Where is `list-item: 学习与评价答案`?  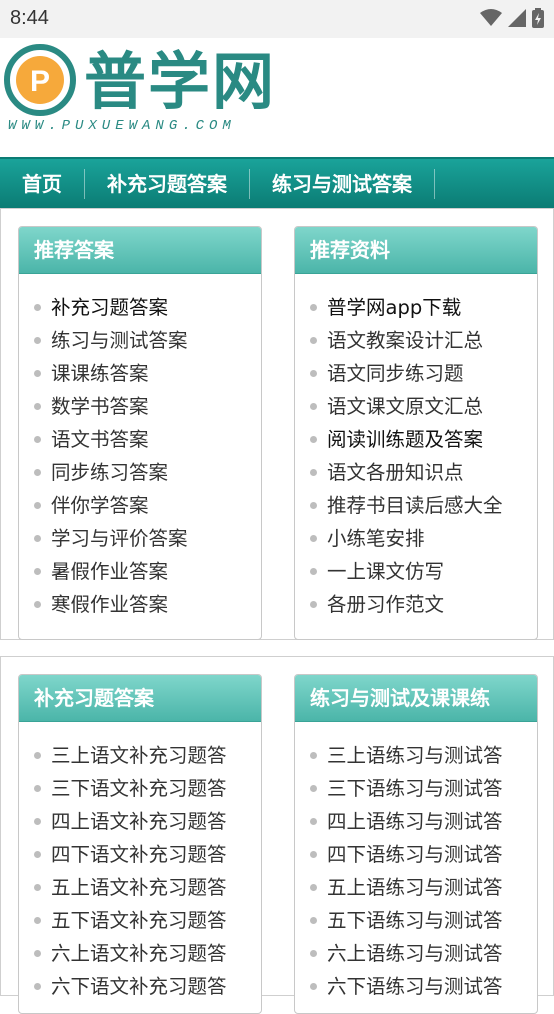
list-item: 学习与评价答案 is located at coordinates (140, 538).